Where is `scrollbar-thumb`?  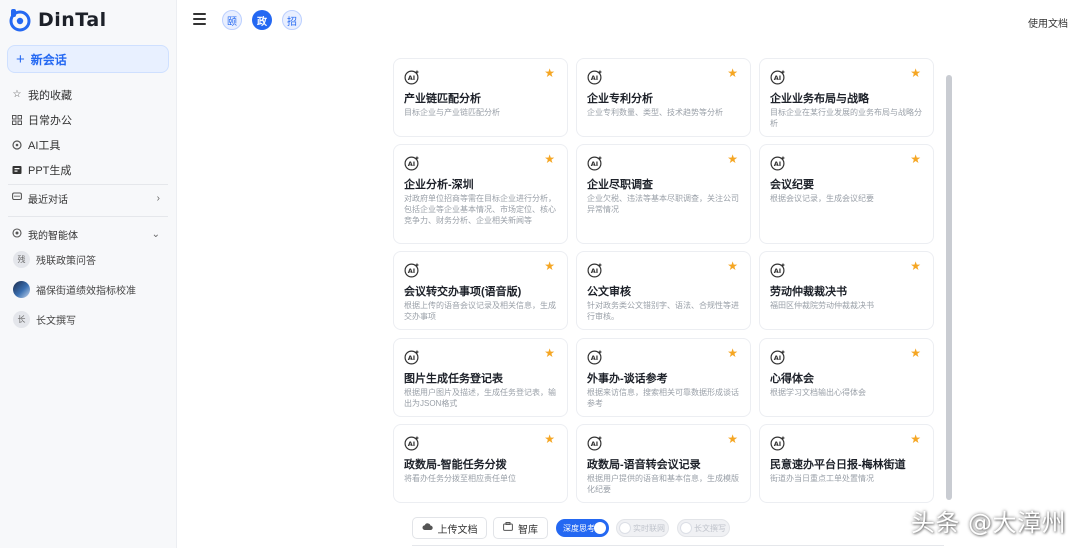 scrollbar-thumb is located at coordinates (949, 287).